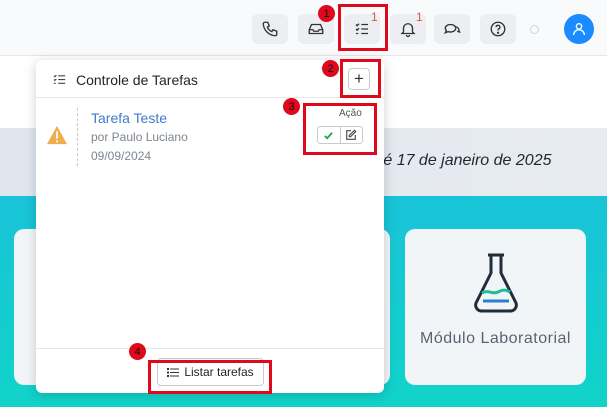 This screenshot has width=607, height=407. I want to click on inbox-icon, so click(316, 29).